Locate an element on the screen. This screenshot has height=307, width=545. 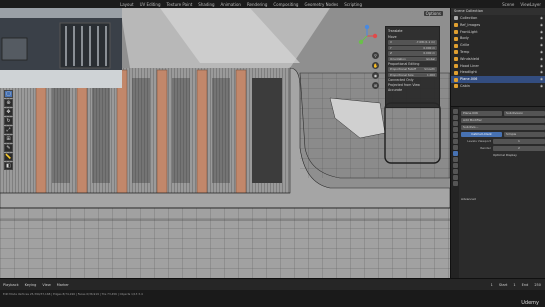
add-modifier-button: Add Modifier is located at coordinates (503, 120).